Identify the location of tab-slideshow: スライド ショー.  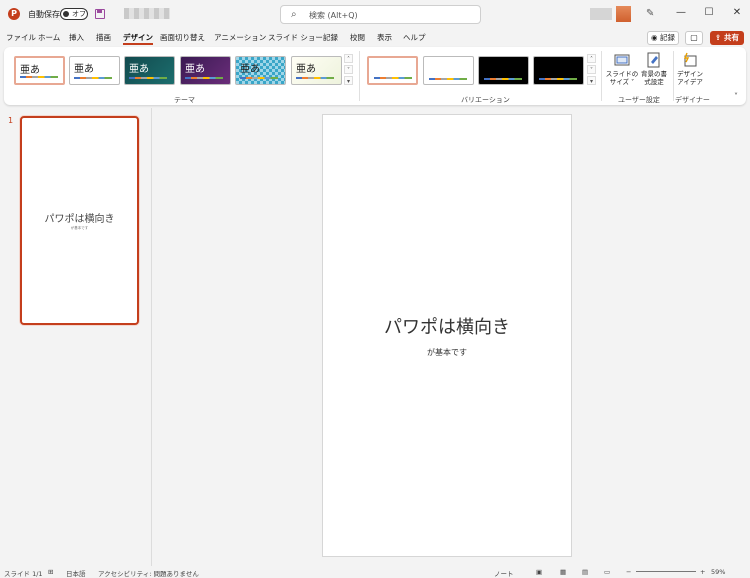
(295, 37).